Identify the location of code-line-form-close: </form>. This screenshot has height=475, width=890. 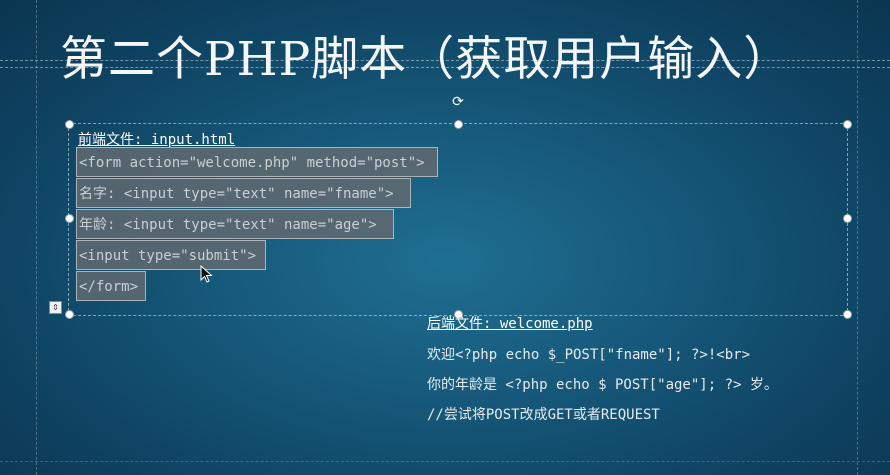
(111, 286).